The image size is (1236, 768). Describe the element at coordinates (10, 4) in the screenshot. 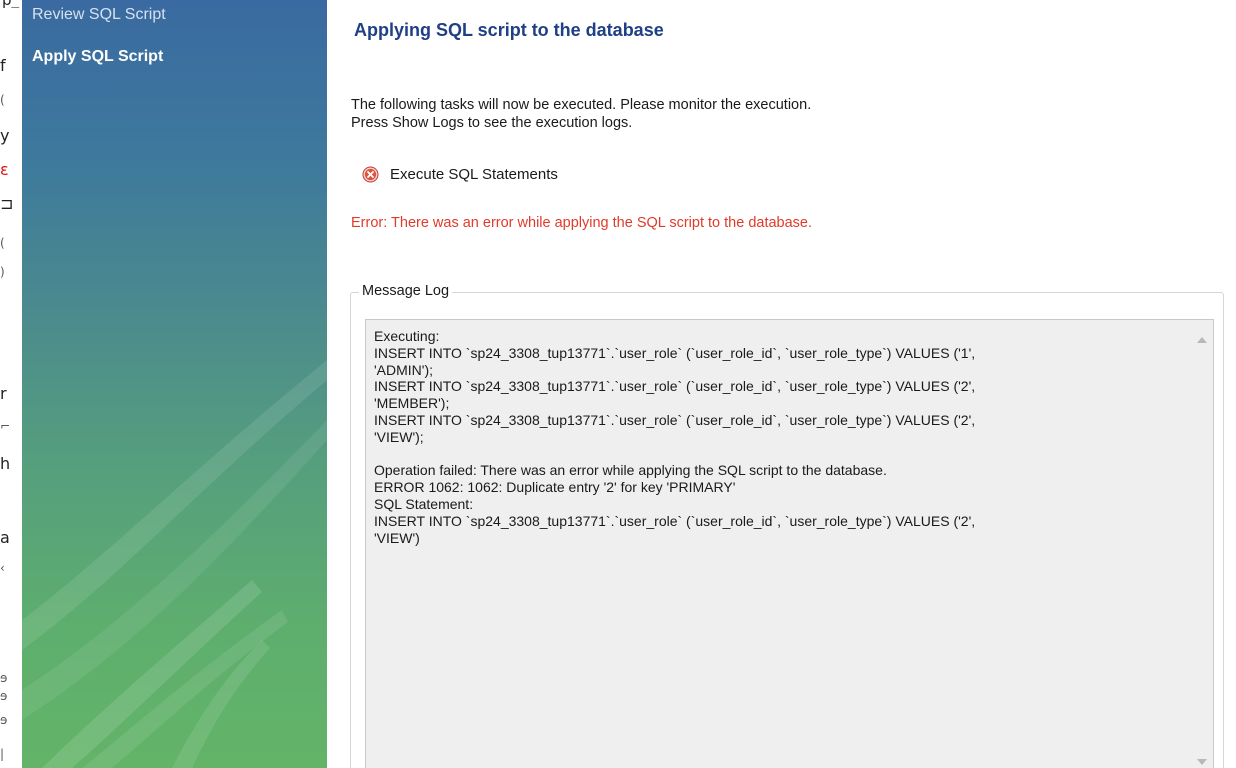

I see `background-clipped-title-text: p_` at that location.